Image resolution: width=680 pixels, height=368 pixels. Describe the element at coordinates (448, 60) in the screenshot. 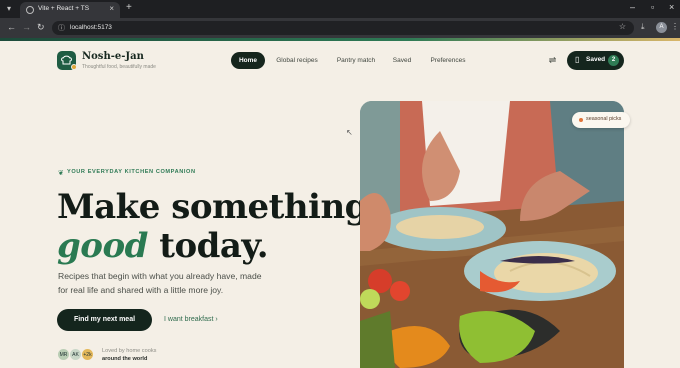

I see `nav-preferences: Preferences` at that location.